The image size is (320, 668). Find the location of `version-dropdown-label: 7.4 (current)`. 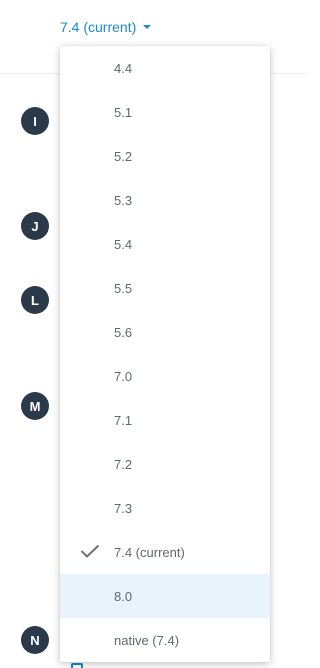

version-dropdown-label: 7.4 (current) is located at coordinates (98, 27).